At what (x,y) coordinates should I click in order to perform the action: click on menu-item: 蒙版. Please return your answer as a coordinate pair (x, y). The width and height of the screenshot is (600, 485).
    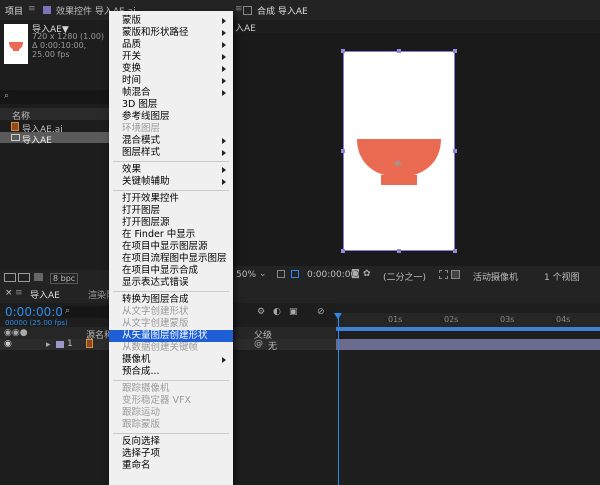
    Looking at the image, I should click on (171, 21).